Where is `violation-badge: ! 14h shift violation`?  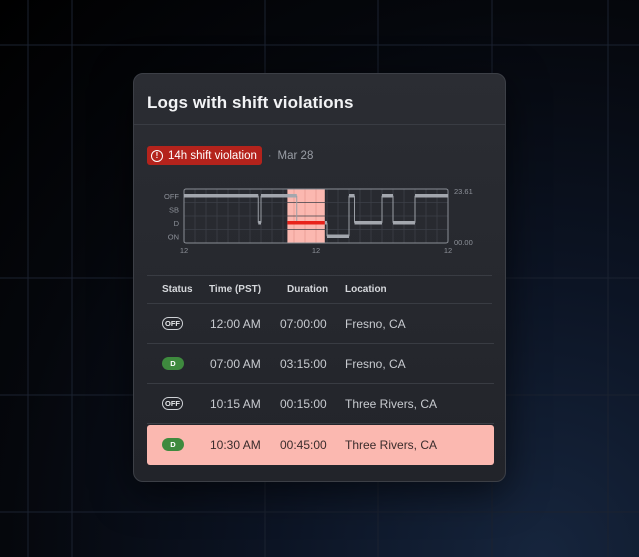 violation-badge: ! 14h shift violation is located at coordinates (204, 155).